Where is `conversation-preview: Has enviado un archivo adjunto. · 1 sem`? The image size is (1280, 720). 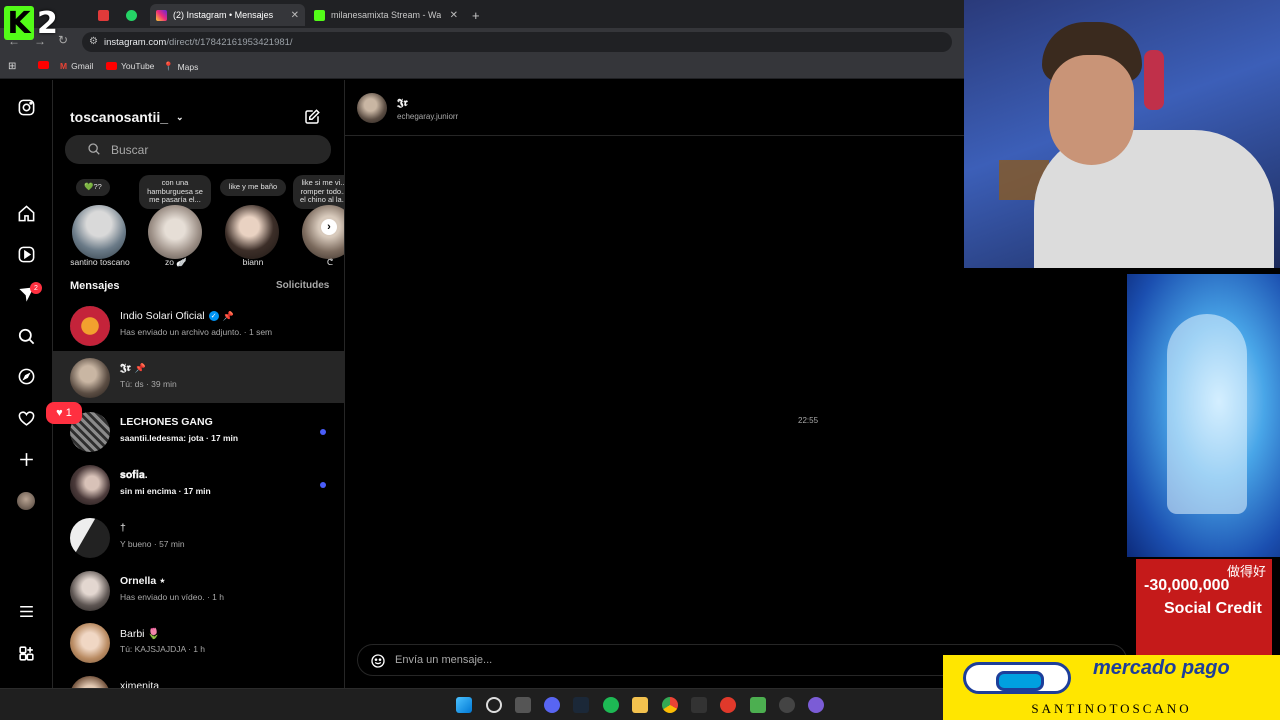 conversation-preview: Has enviado un archivo adjunto. · 1 sem is located at coordinates (196, 332).